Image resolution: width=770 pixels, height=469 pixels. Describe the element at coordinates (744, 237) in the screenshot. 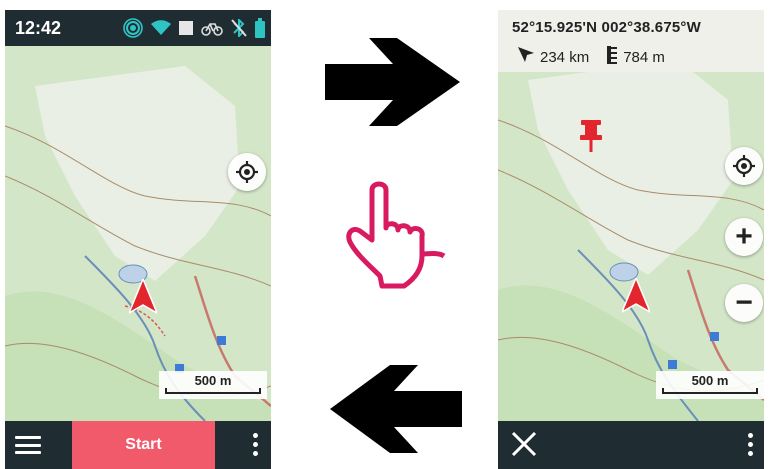

I see `zoom-in-button: +` at that location.